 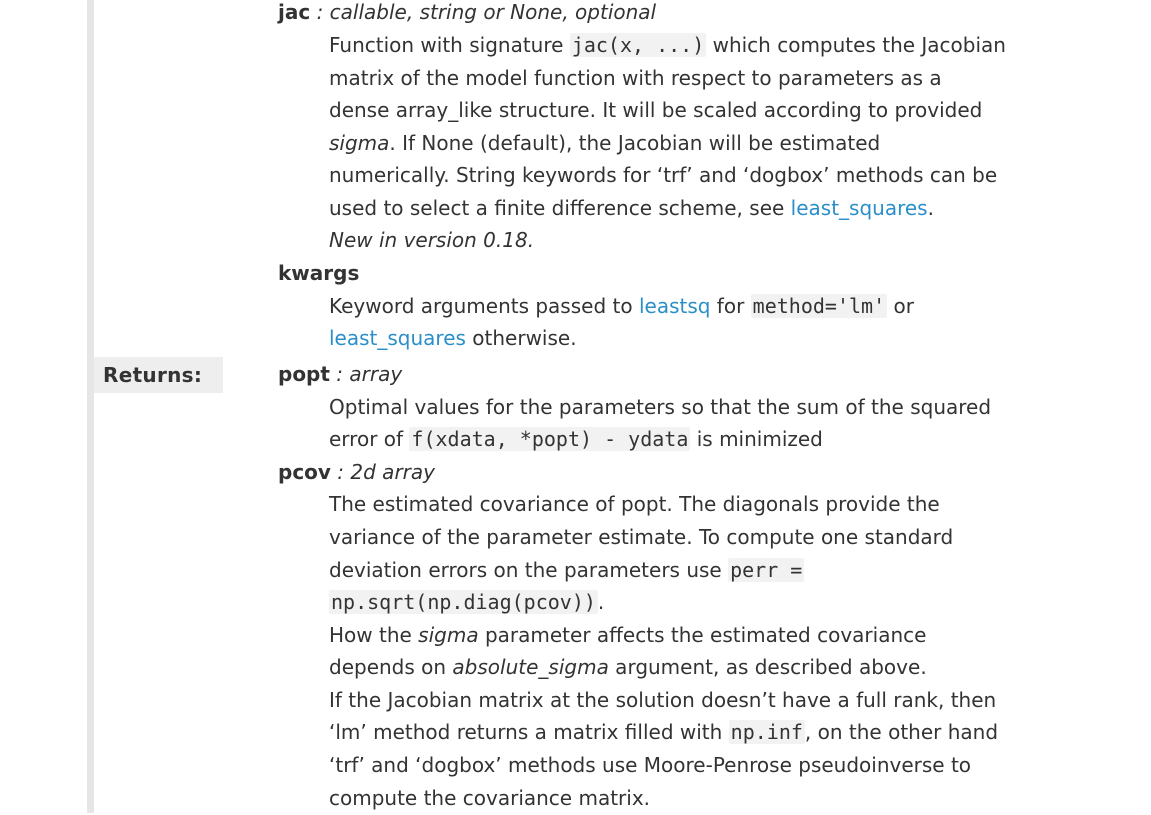 What do you see at coordinates (304, 374) in the screenshot?
I see `return-popt-name: popt` at bounding box center [304, 374].